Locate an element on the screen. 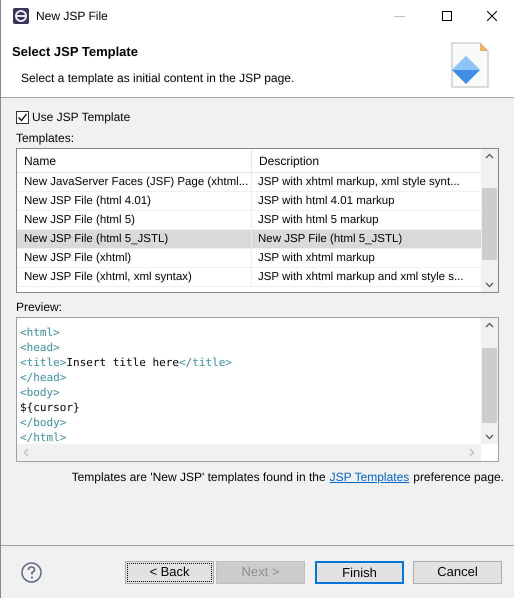 The width and height of the screenshot is (514, 598). template-row: New JSP File (xhtml) JSP with xhtml markup is located at coordinates (249, 258).